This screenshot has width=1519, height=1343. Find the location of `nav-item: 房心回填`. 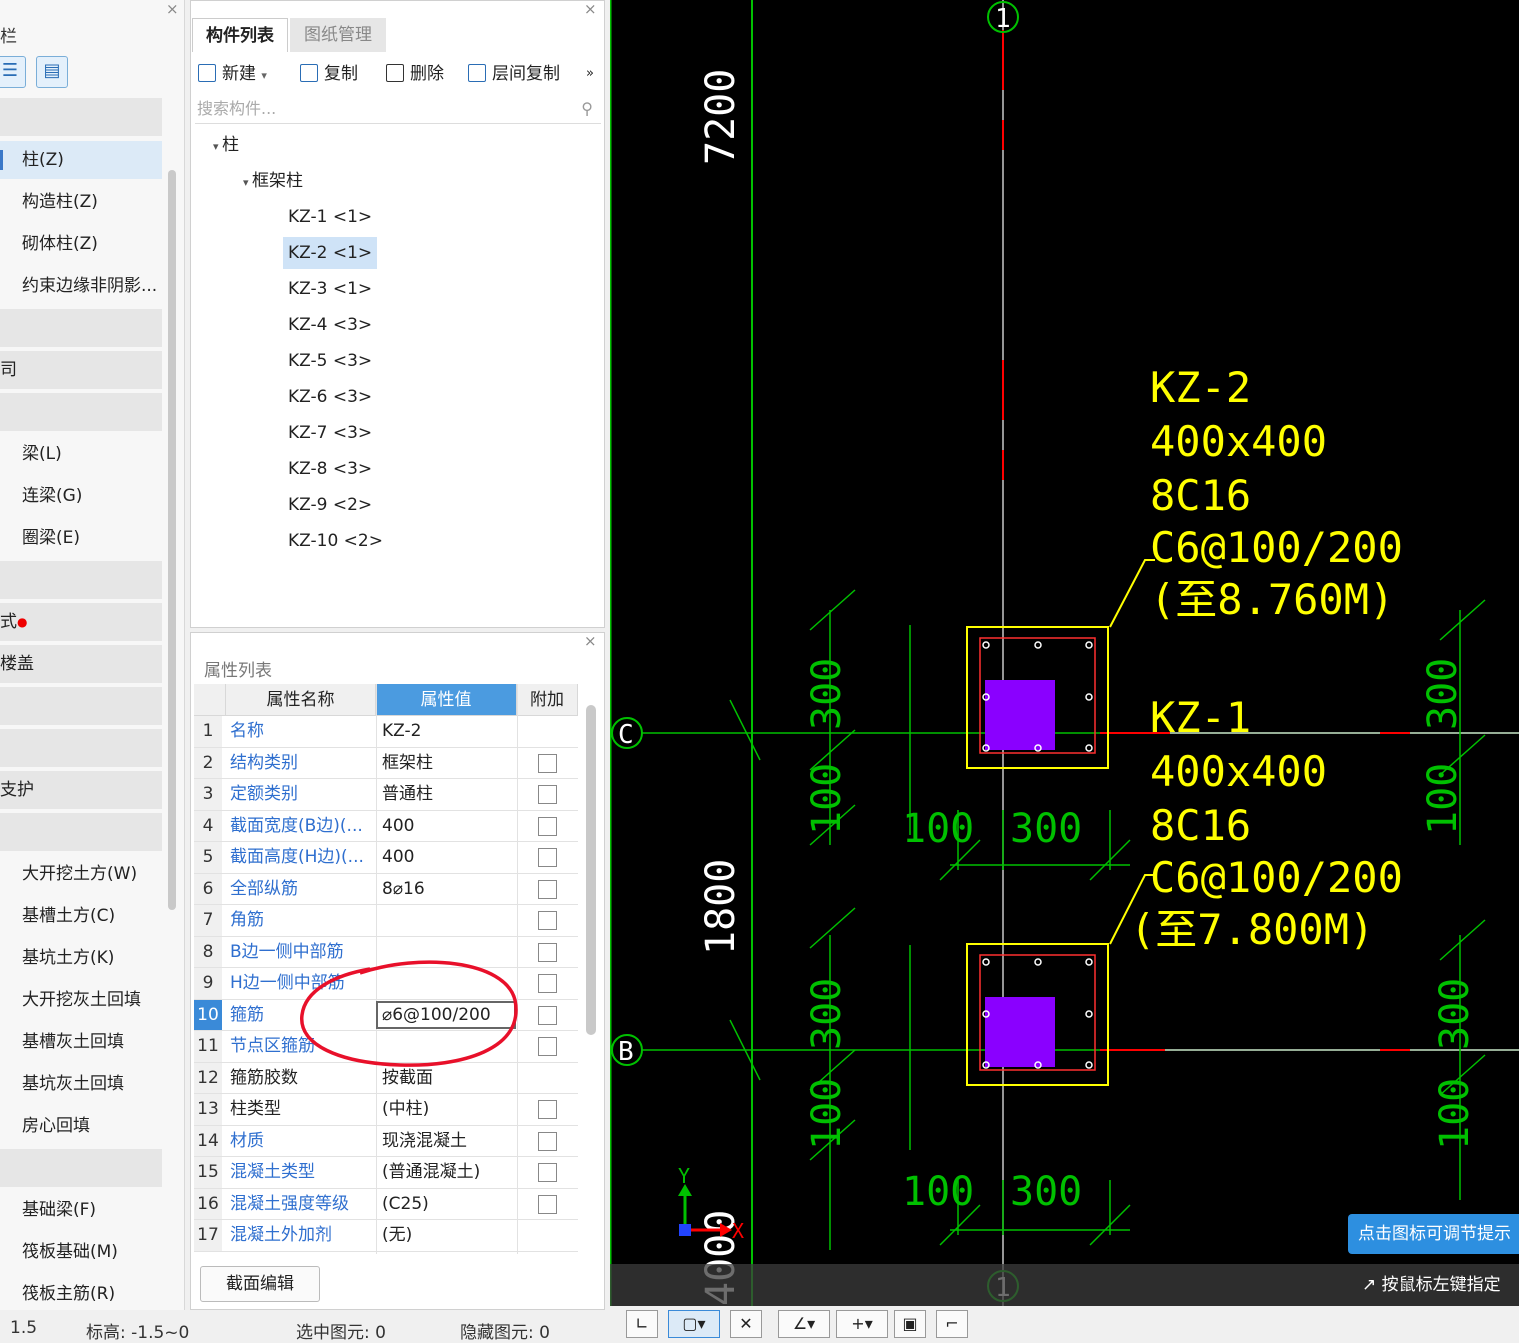

nav-item: 房心回填 is located at coordinates (81, 1126).